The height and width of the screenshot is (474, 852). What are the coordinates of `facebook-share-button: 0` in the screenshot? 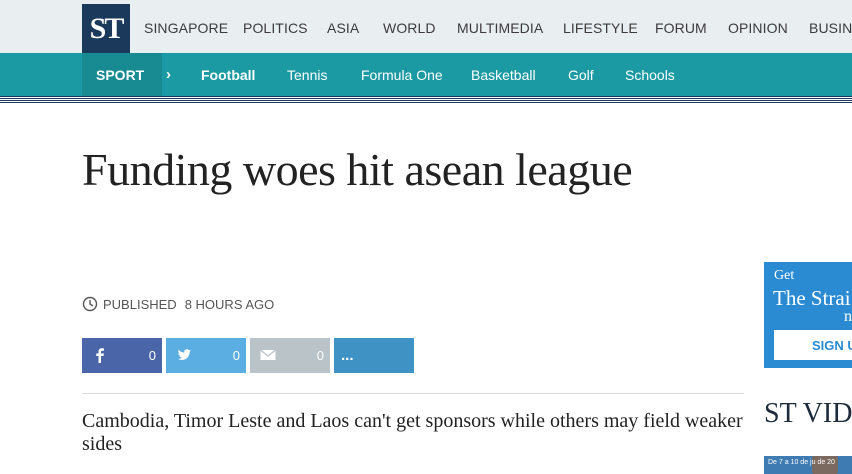 It's located at (122, 355).